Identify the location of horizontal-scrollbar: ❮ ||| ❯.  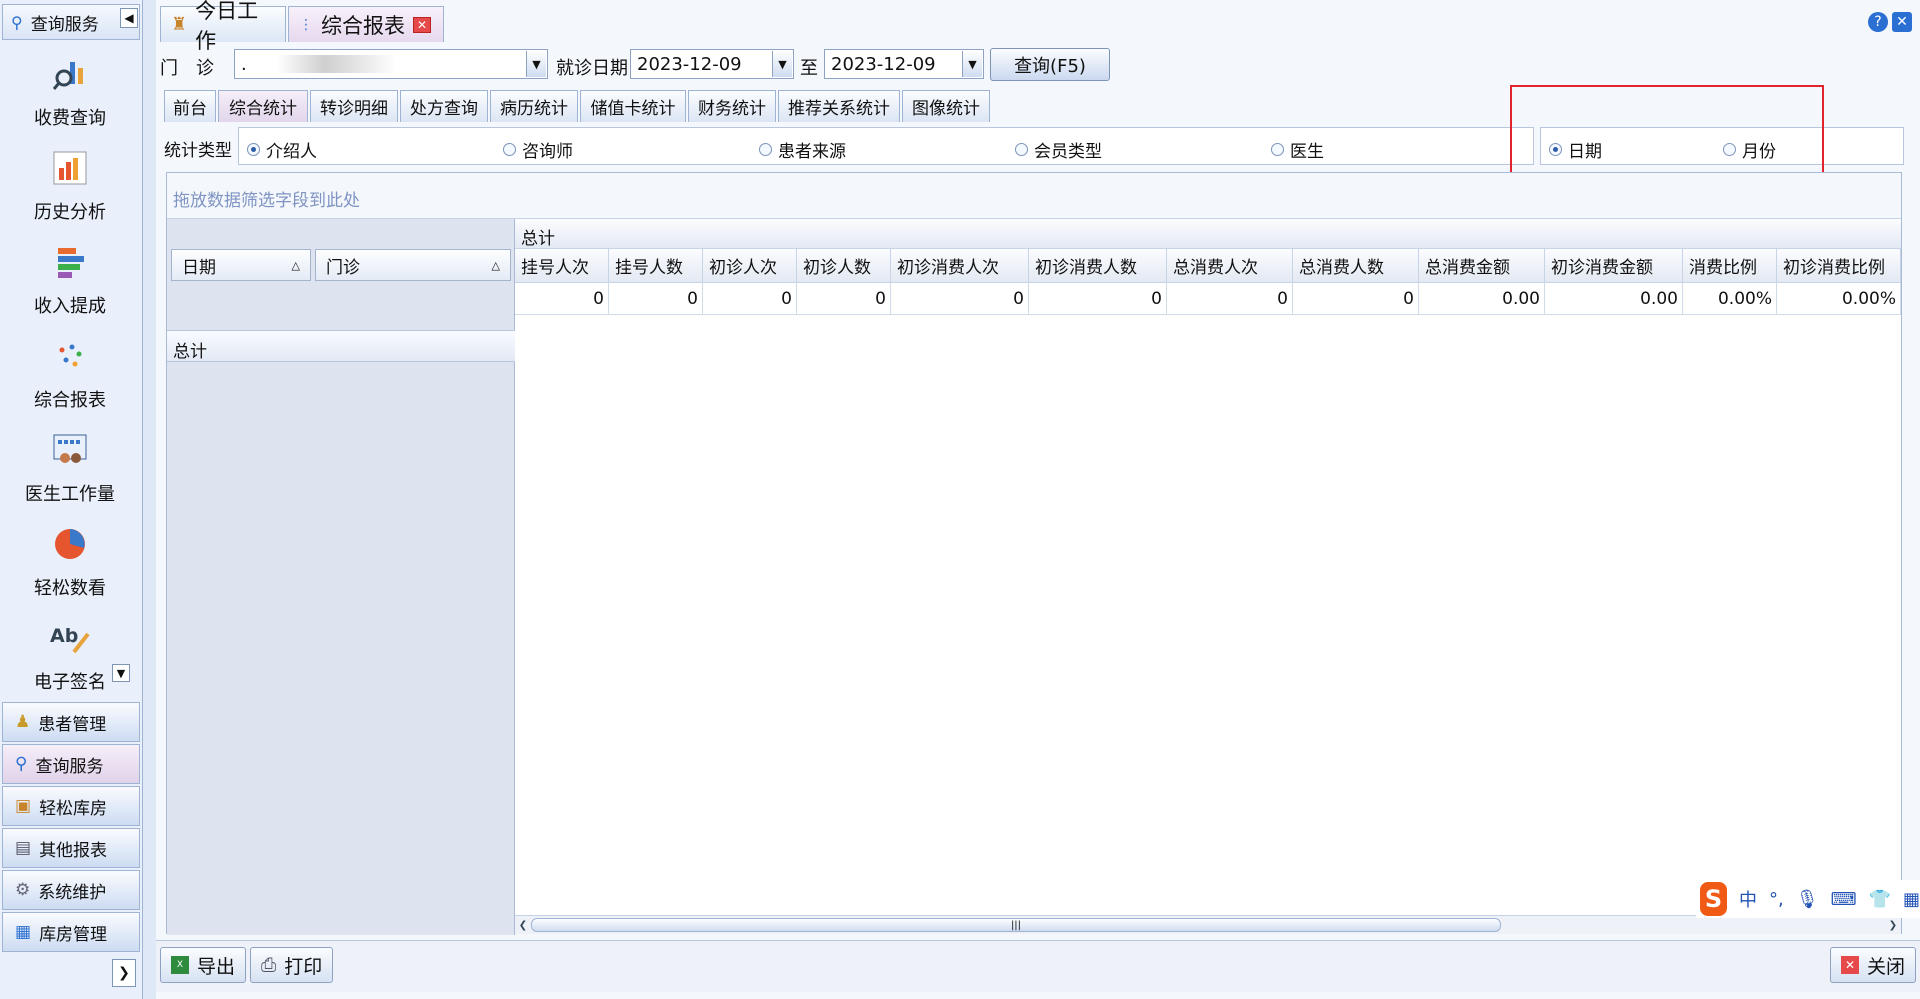
(1208, 924).